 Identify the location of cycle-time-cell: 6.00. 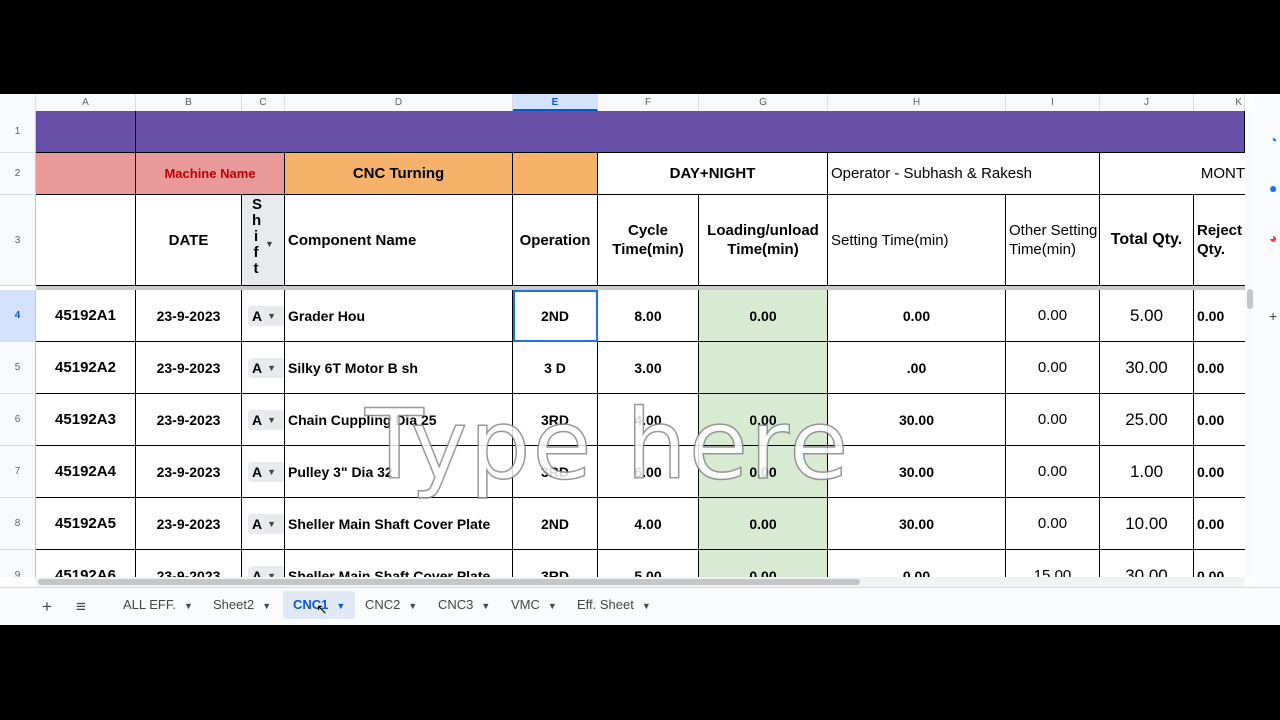
(648, 472).